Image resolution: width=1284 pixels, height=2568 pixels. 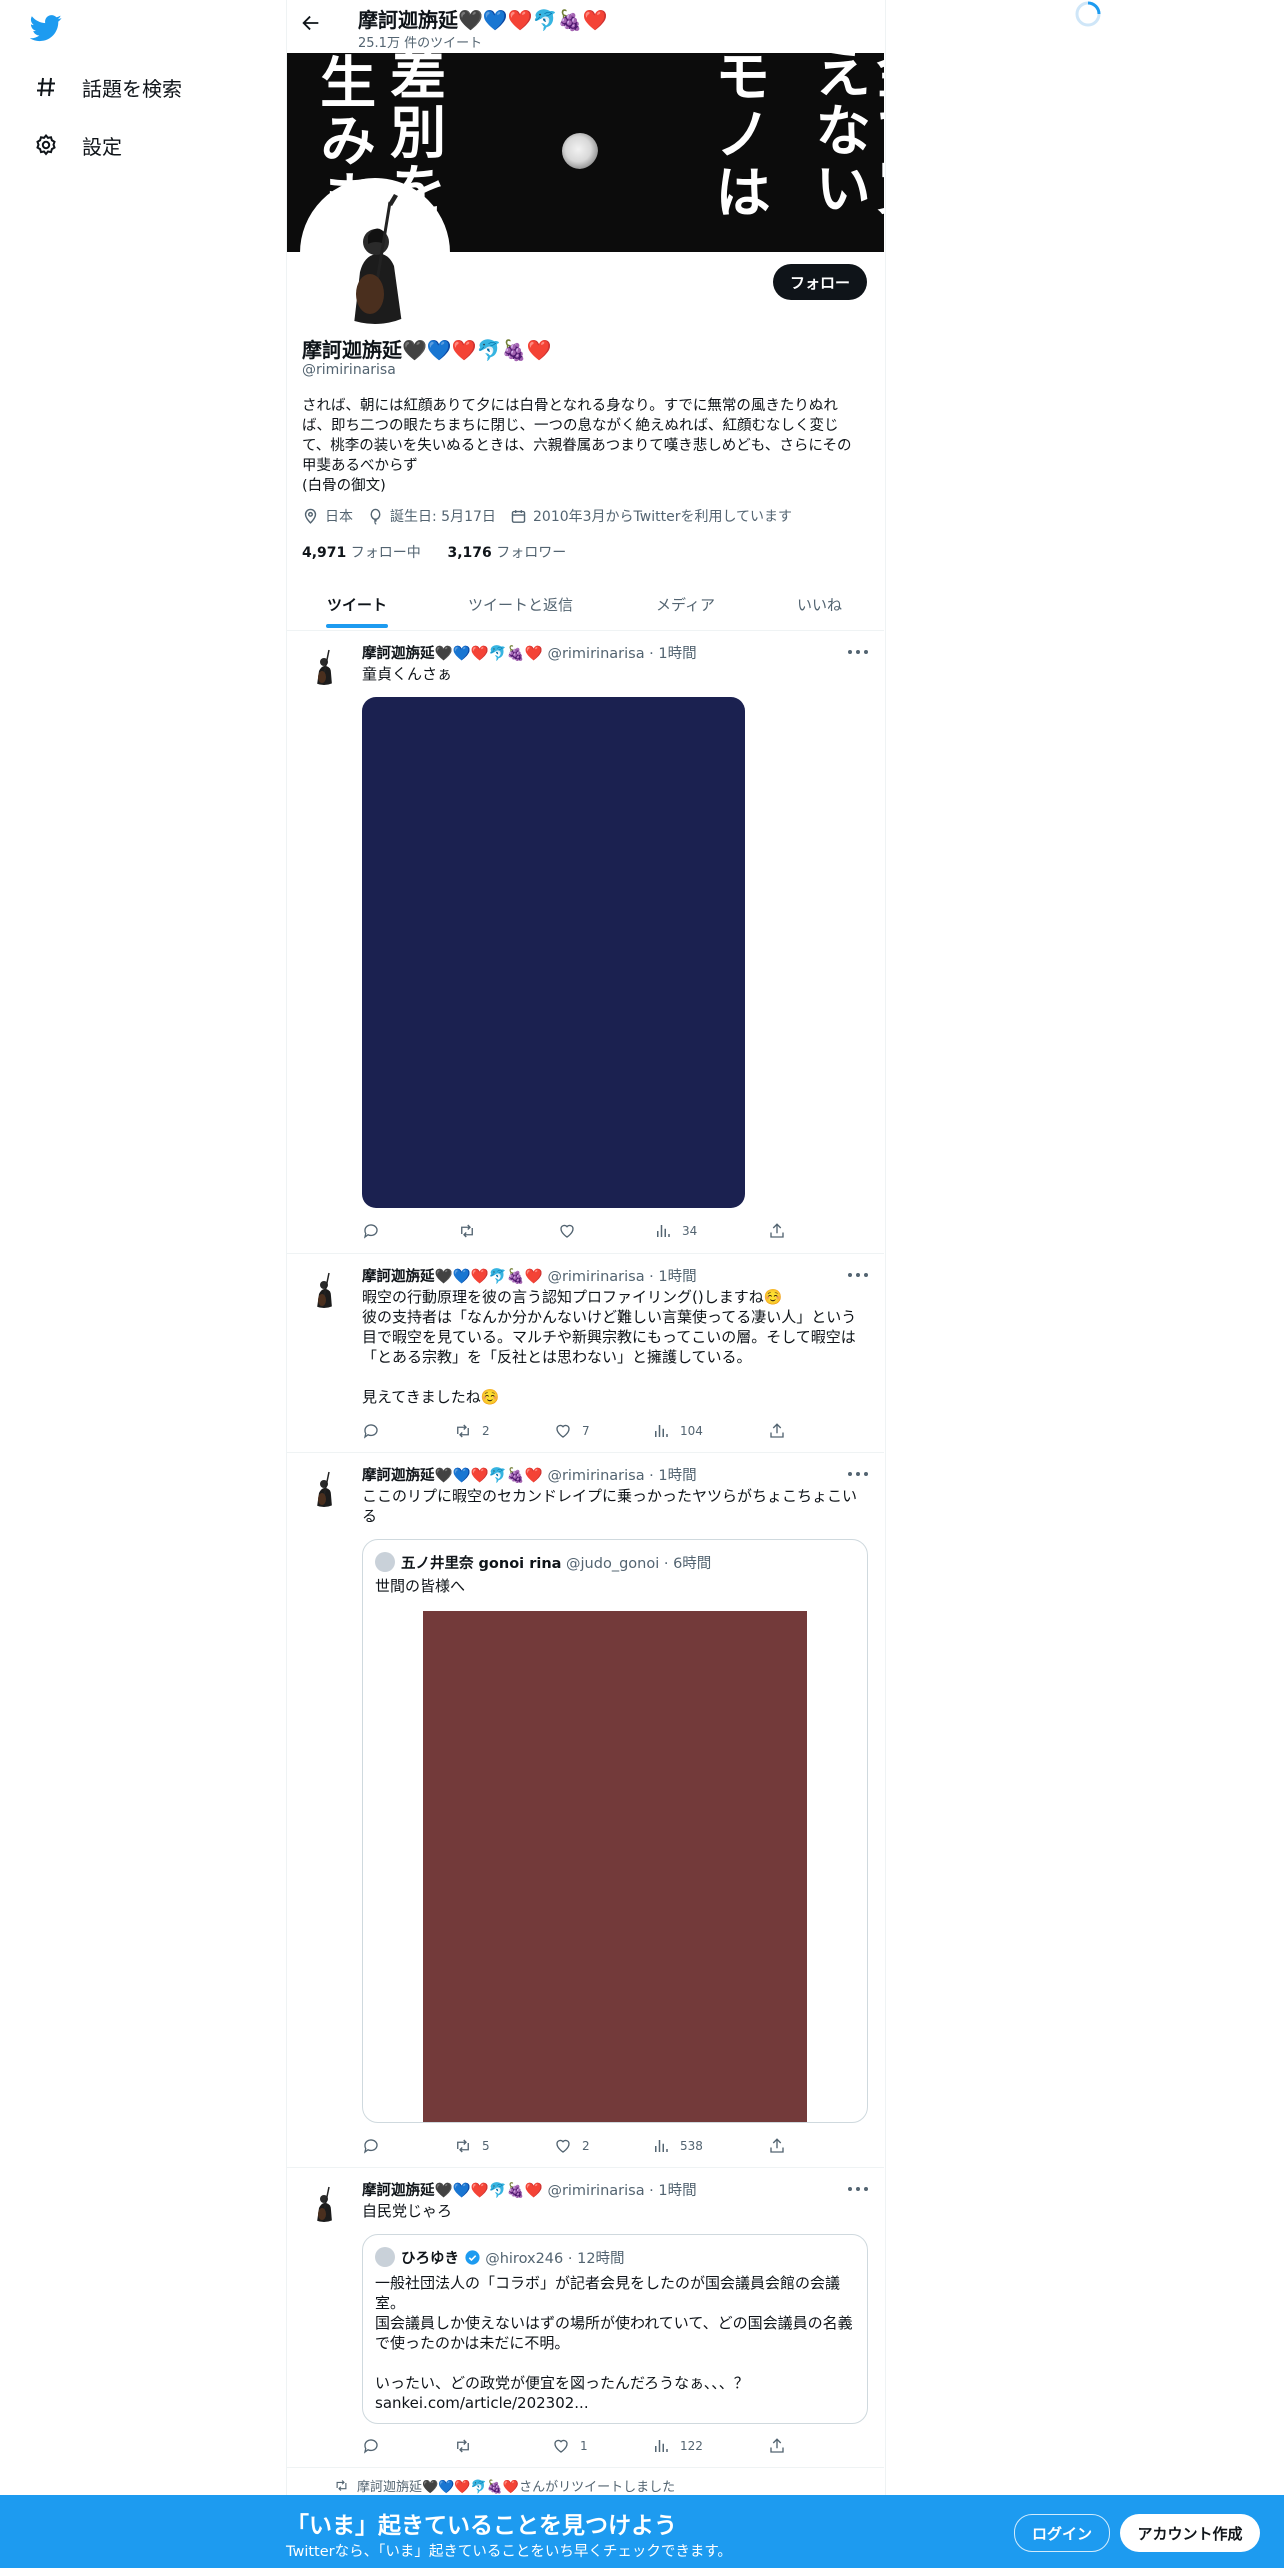 What do you see at coordinates (516, 2485) in the screenshot?
I see `retweeted-notice-text: 摩訶迦旃延🖤💙❤️🐬🍇❤️さんがリツイートしました` at bounding box center [516, 2485].